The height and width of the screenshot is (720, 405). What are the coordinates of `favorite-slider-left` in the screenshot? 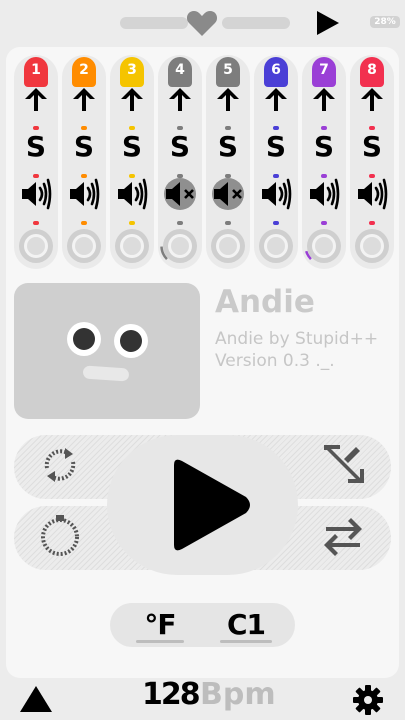 It's located at (154, 23).